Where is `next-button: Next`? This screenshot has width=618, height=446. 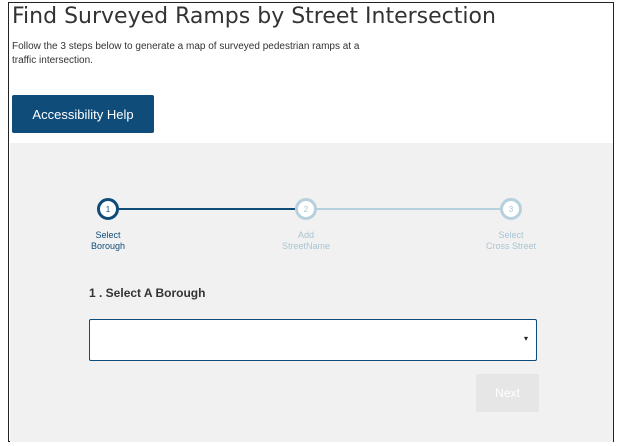 next-button: Next is located at coordinates (507, 393).